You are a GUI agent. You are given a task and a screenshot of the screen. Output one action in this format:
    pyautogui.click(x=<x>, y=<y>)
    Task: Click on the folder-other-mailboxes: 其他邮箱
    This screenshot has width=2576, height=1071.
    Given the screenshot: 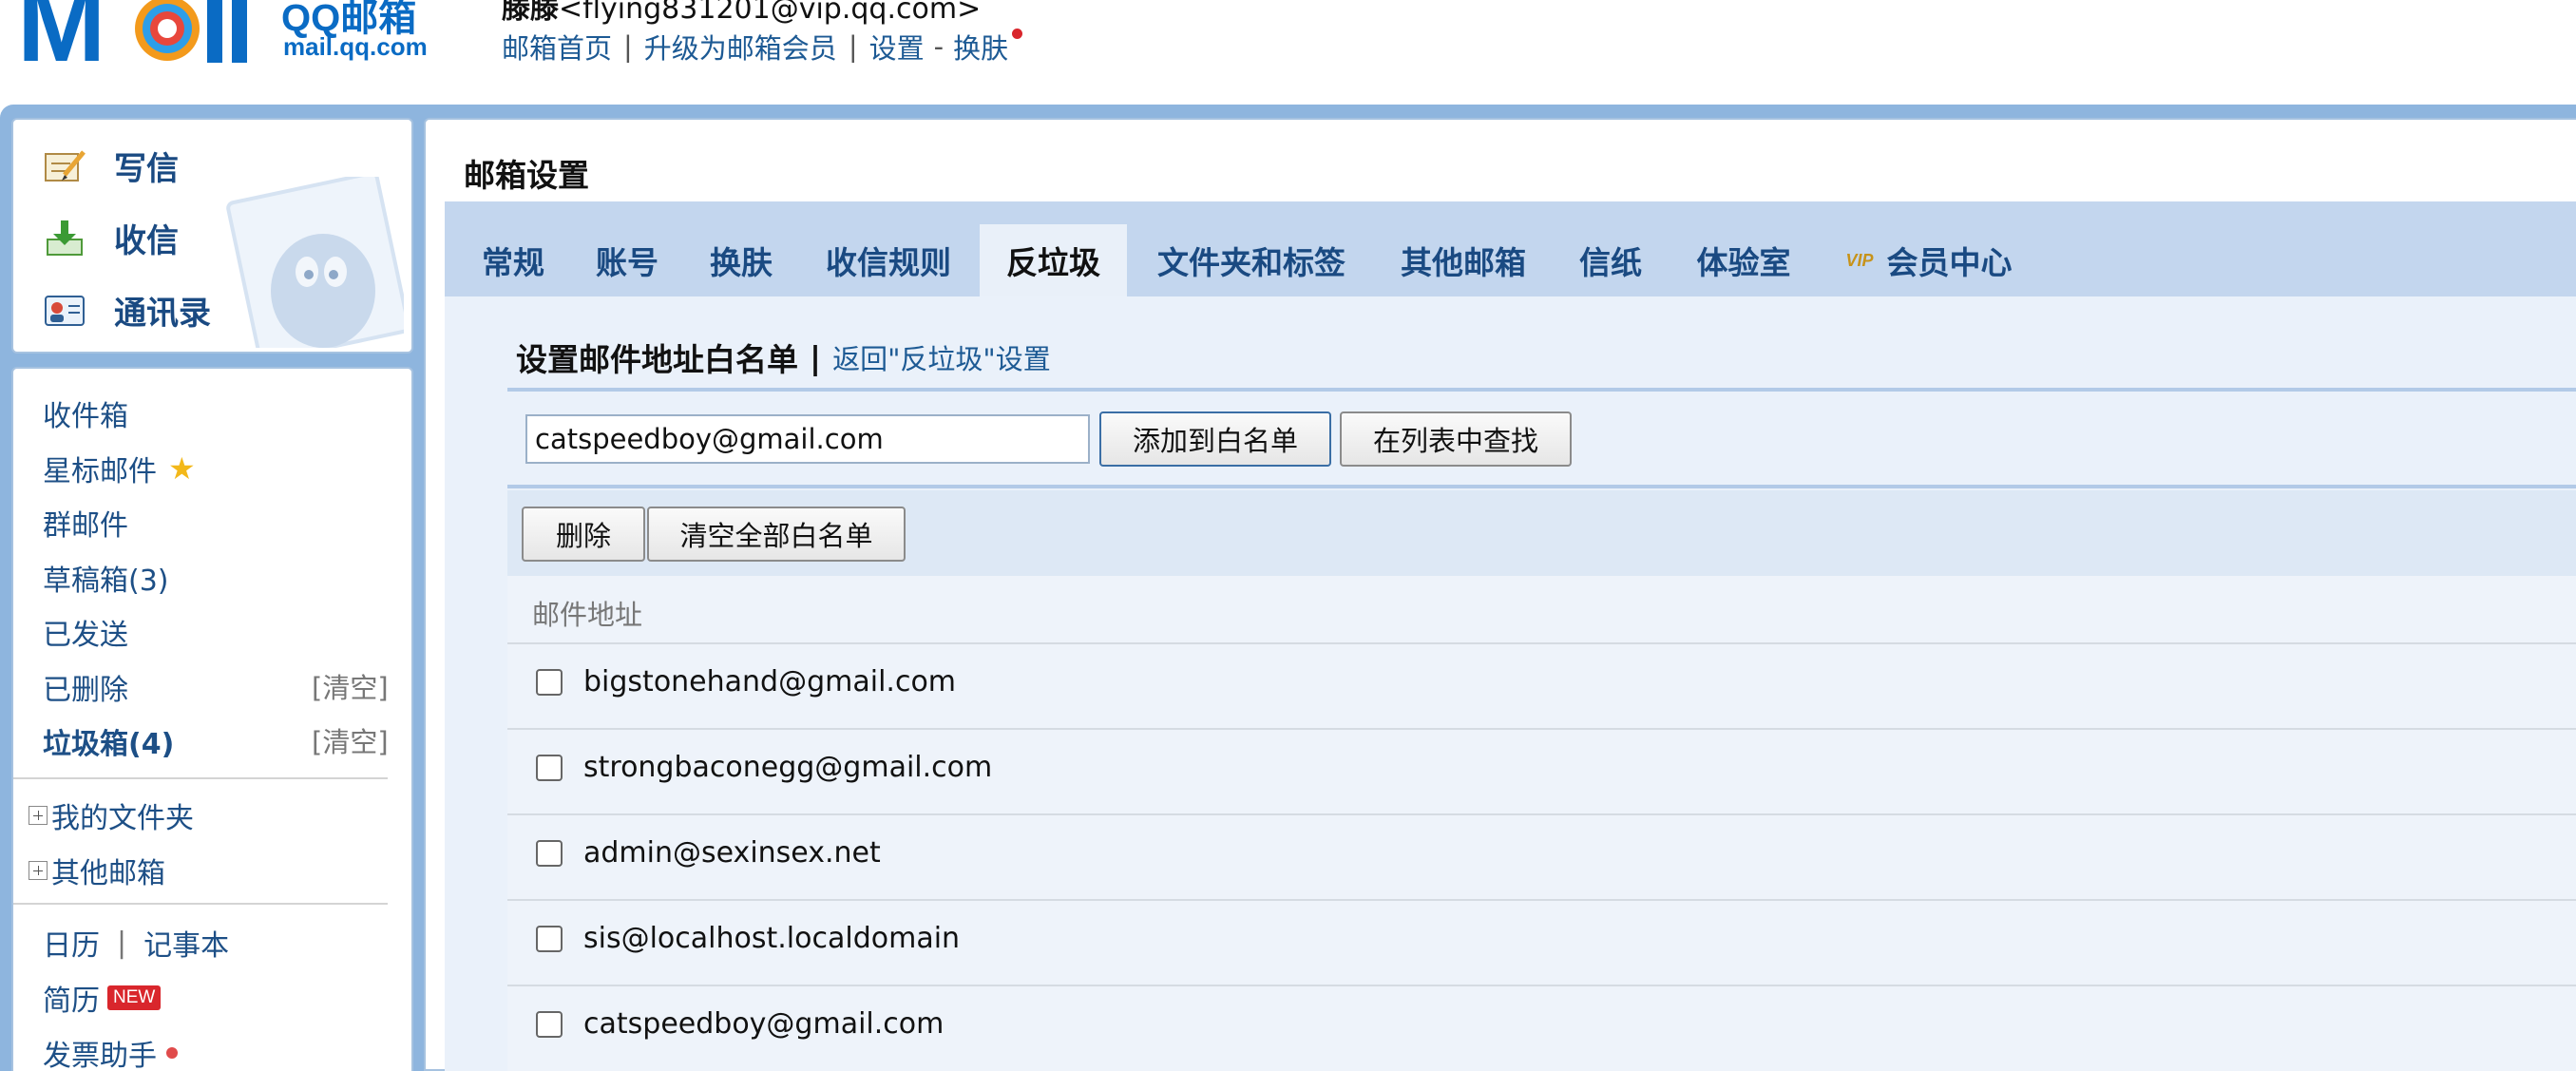 What is the action you would take?
    pyautogui.click(x=97, y=870)
    